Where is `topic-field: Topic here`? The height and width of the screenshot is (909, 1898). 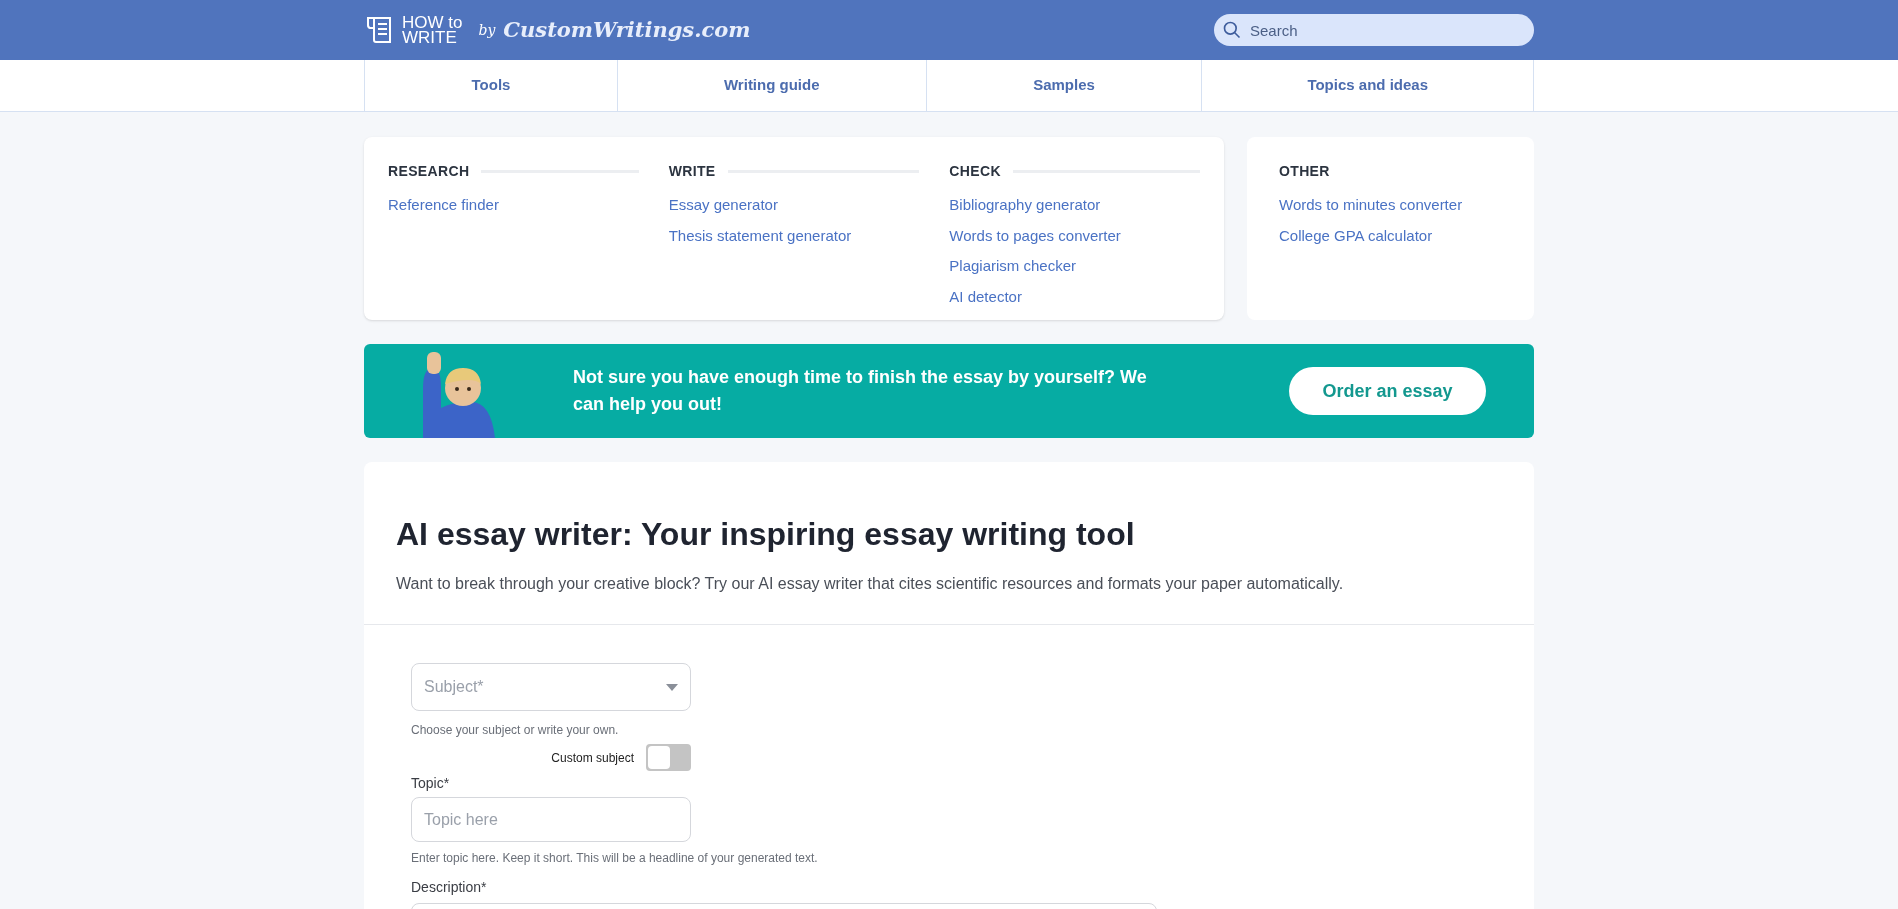
topic-field: Topic here is located at coordinates (551, 819).